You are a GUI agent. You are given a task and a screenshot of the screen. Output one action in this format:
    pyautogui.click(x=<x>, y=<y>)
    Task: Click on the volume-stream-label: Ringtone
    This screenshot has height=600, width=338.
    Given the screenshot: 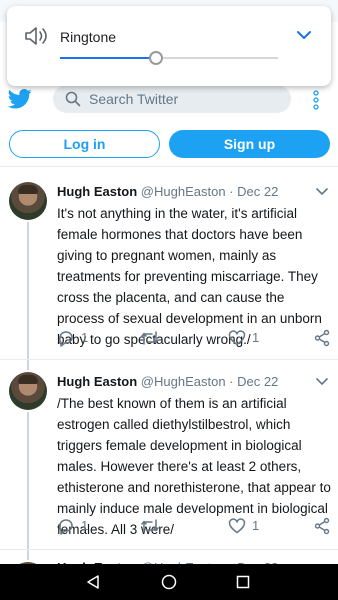 What is the action you would take?
    pyautogui.click(x=88, y=37)
    